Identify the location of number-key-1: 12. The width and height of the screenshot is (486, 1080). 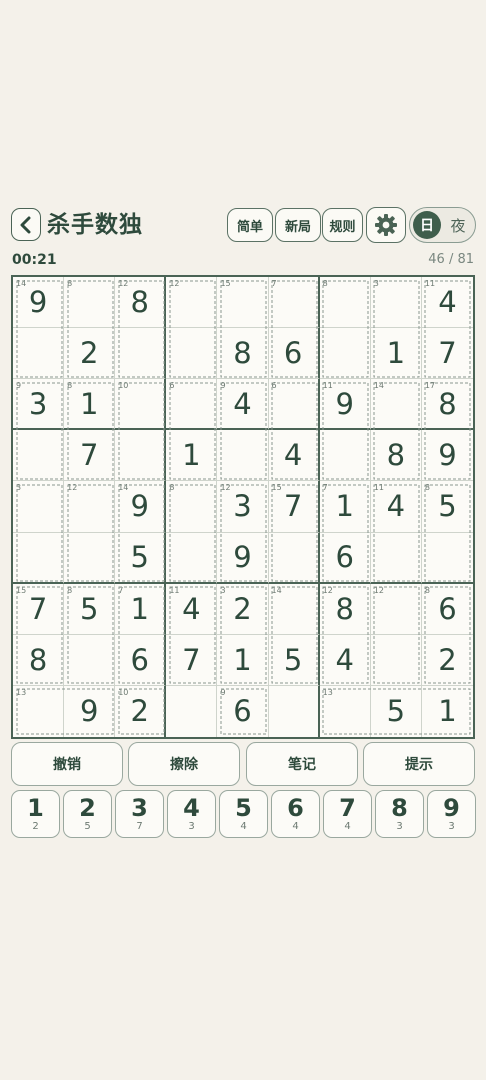
(35, 814).